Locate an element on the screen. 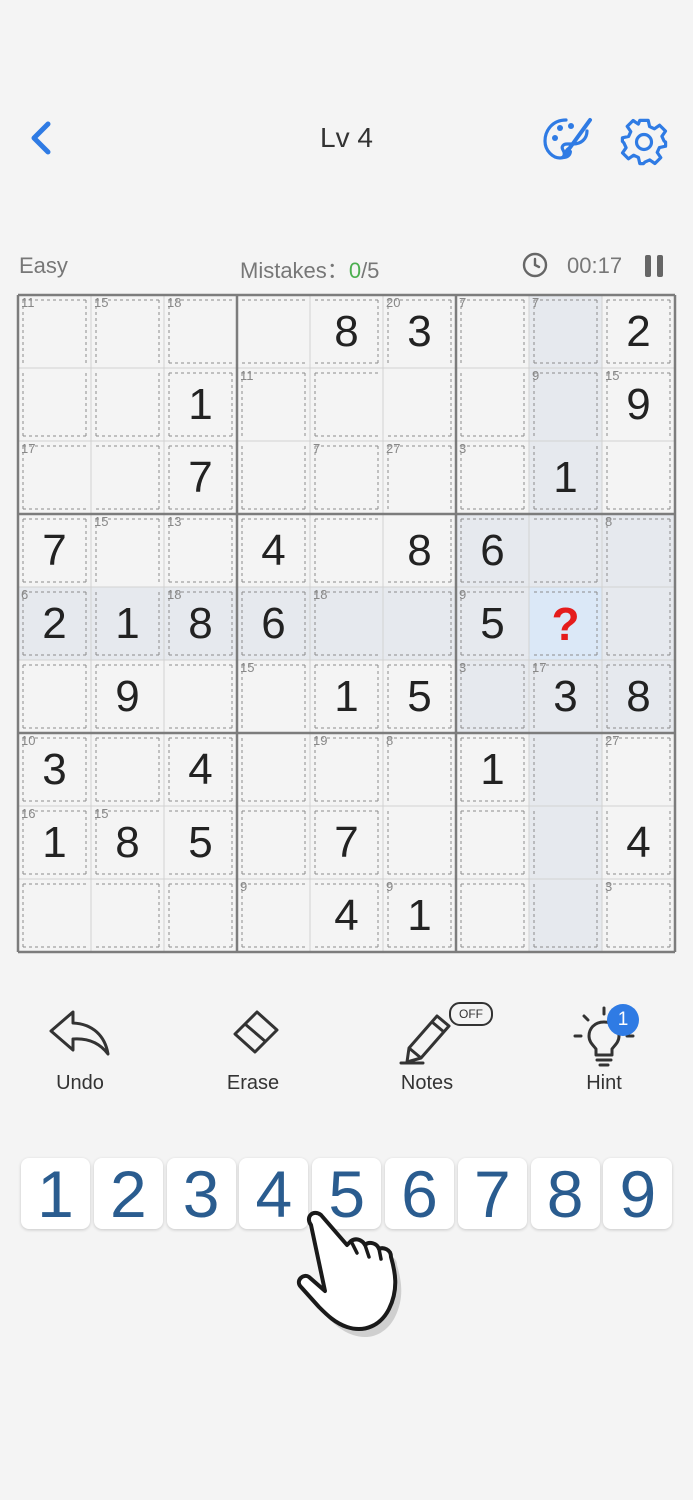 Image resolution: width=693 pixels, height=1500 pixels. board-cell: 16 1 is located at coordinates (54, 842).